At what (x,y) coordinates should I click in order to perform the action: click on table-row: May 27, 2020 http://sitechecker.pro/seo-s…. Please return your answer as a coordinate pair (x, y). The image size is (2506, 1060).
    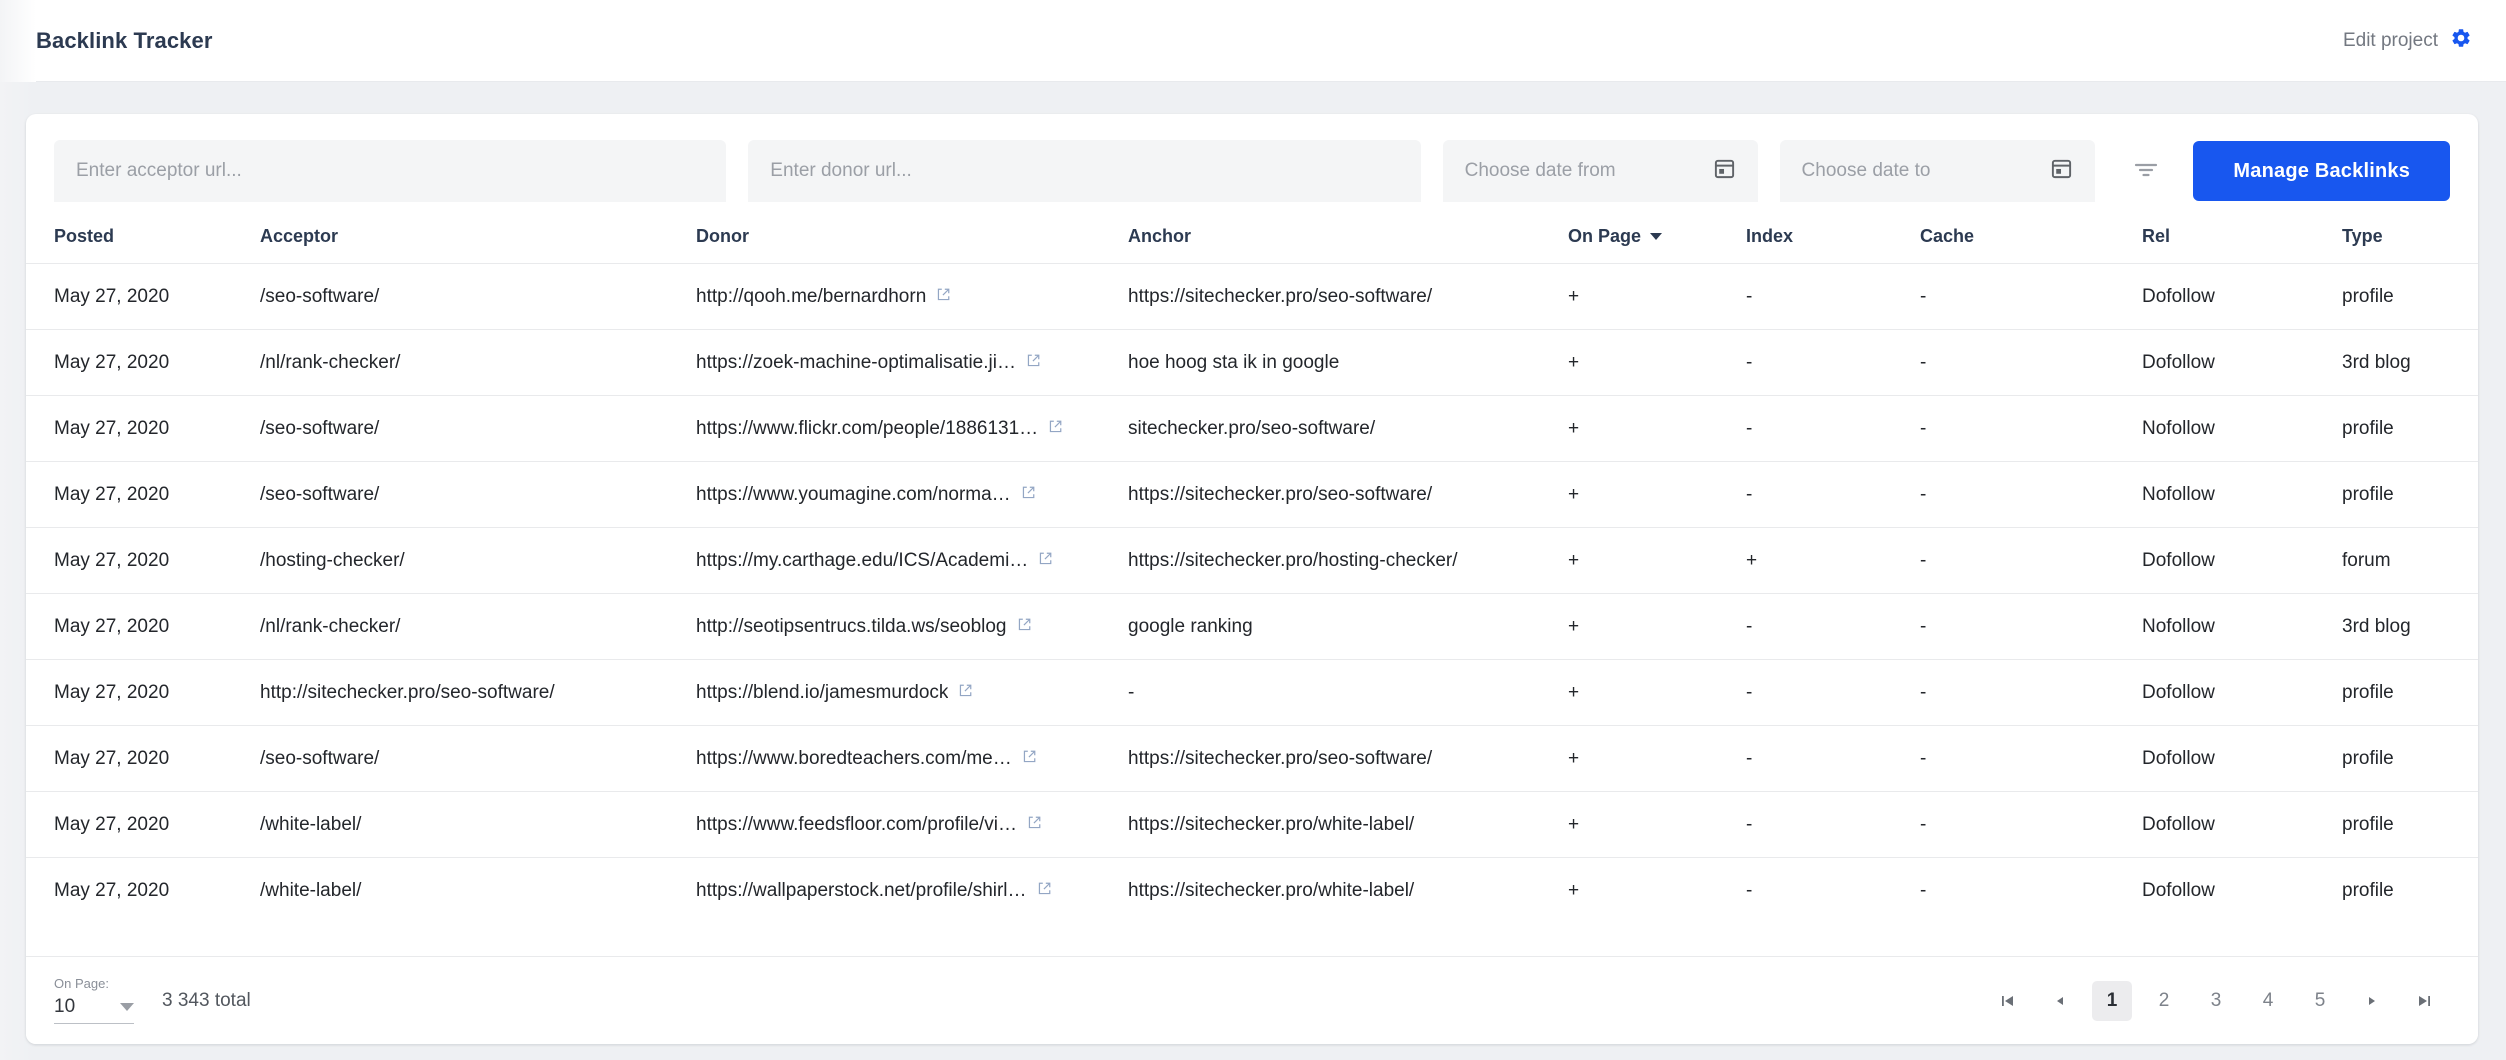
    Looking at the image, I should click on (1252, 692).